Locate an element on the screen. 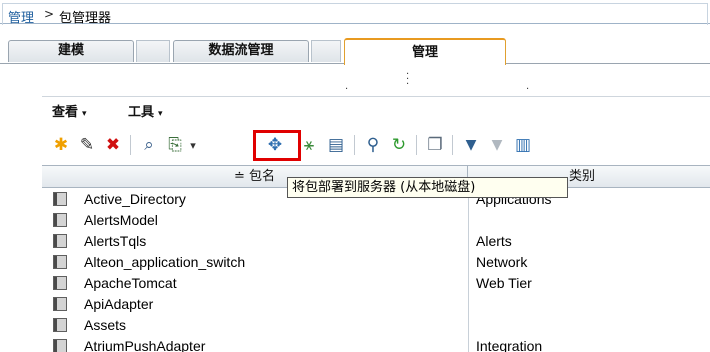  table-row: Assets is located at coordinates (376, 325).